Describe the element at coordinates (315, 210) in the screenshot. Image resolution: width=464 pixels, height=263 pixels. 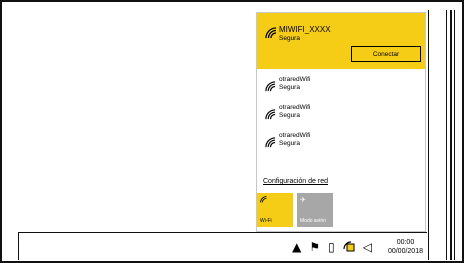
I see `airplane-mode-tile: ✈ Modo avión` at that location.